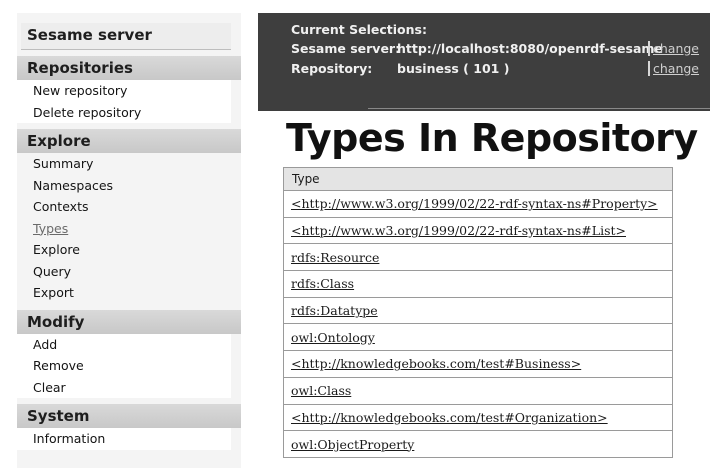  I want to click on sidebar-item-explore: Explore, so click(124, 250).